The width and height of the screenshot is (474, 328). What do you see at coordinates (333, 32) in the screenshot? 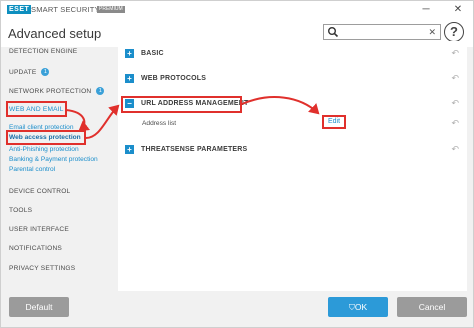
I see `search-icon` at bounding box center [333, 32].